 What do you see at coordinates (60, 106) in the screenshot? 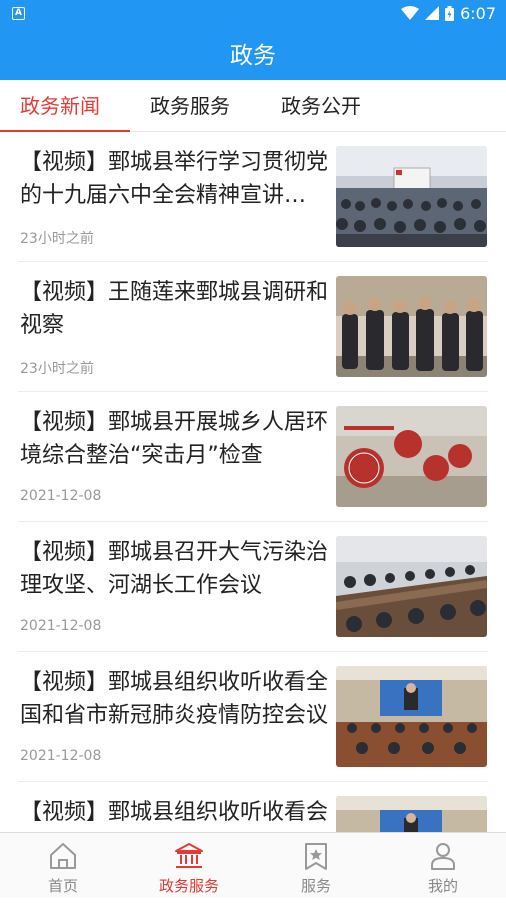
I see `tab-gov-news: 政务新闻` at bounding box center [60, 106].